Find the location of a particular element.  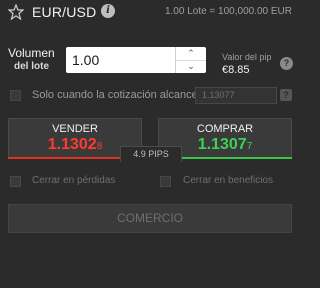

chevron-down-icon: ⌄ is located at coordinates (191, 66).